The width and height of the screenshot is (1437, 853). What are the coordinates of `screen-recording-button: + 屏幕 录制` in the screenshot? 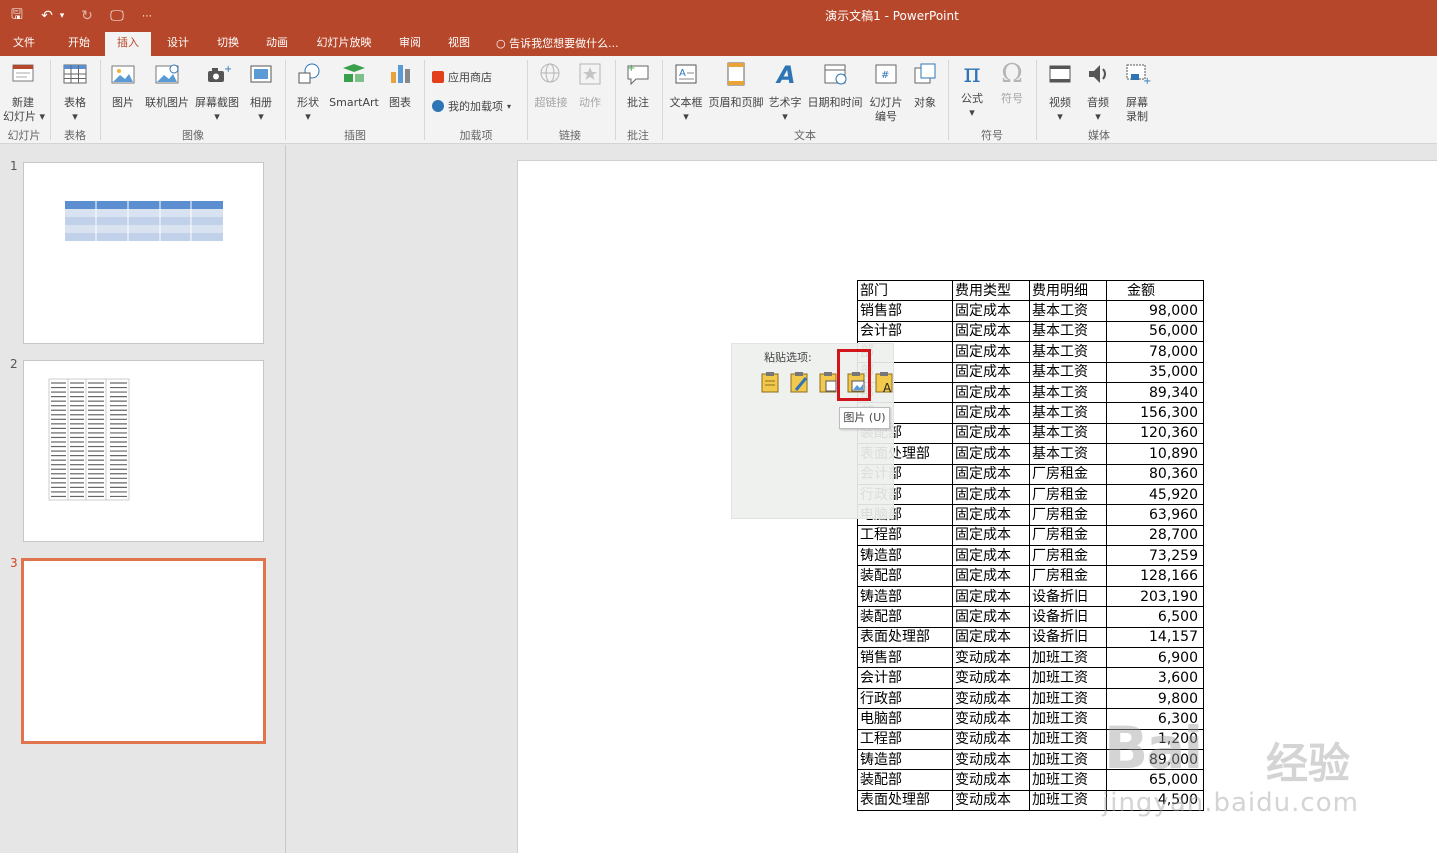 It's located at (1137, 92).